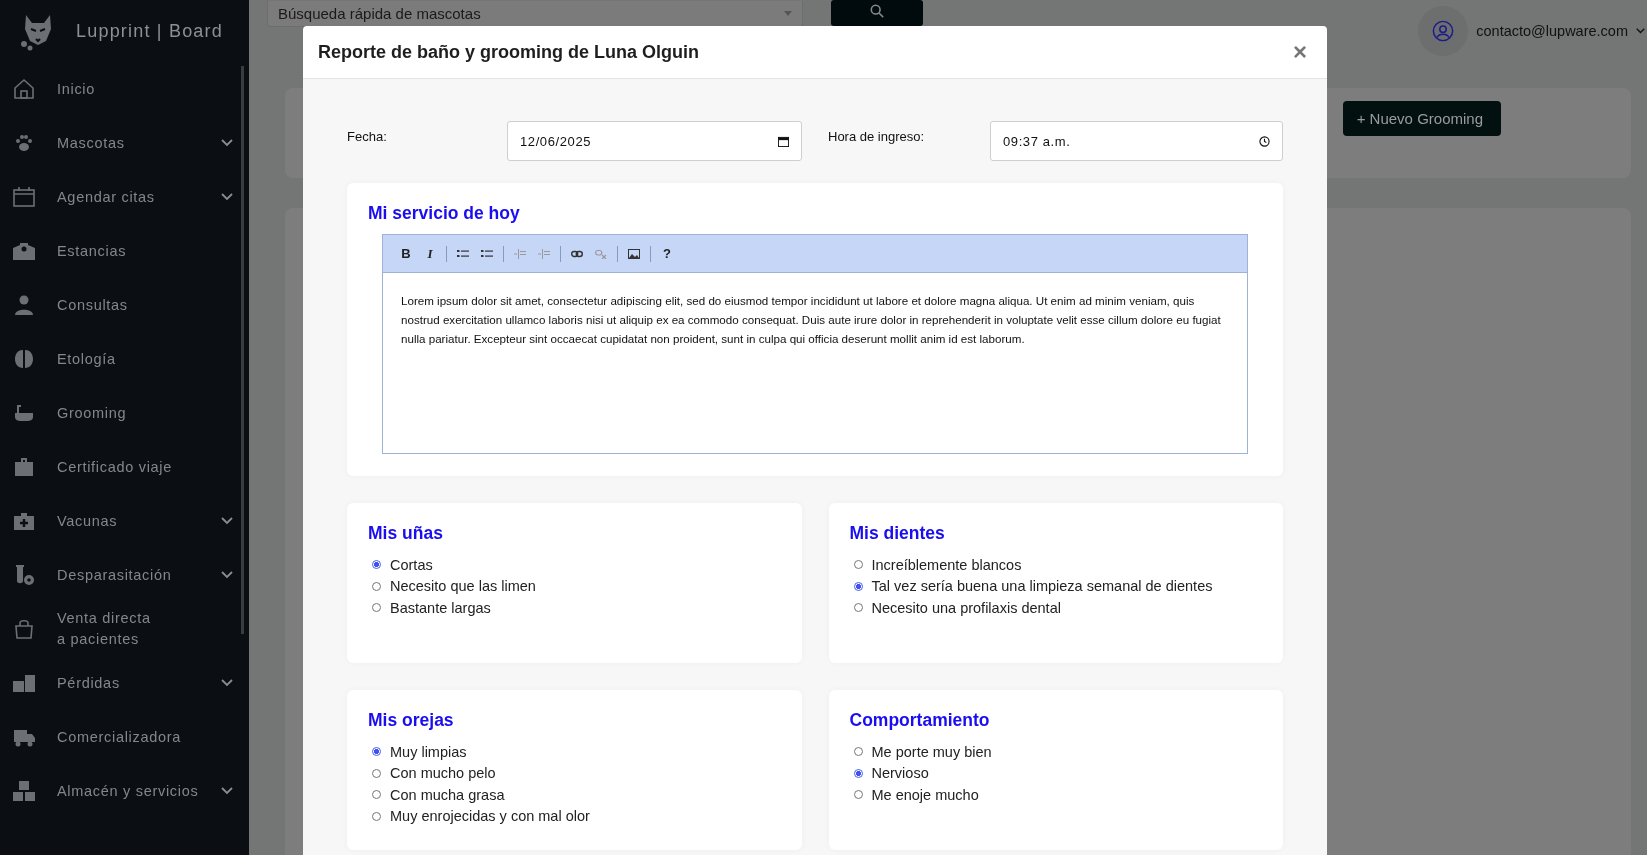 The height and width of the screenshot is (855, 1647). I want to click on sidebar-item: Etología, so click(124, 359).